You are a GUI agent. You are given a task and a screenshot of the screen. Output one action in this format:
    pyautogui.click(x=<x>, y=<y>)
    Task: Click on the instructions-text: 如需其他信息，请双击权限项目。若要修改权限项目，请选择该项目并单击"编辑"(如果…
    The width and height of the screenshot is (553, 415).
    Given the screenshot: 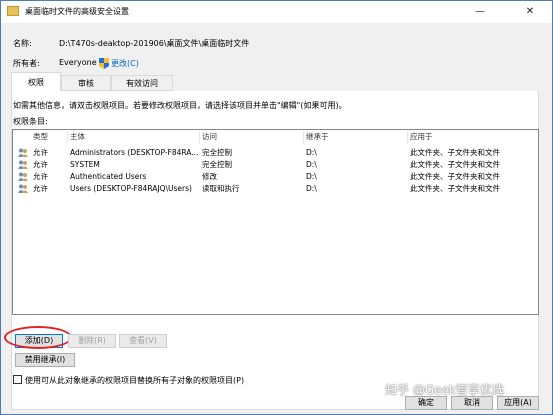 What is the action you would take?
    pyautogui.click(x=180, y=105)
    